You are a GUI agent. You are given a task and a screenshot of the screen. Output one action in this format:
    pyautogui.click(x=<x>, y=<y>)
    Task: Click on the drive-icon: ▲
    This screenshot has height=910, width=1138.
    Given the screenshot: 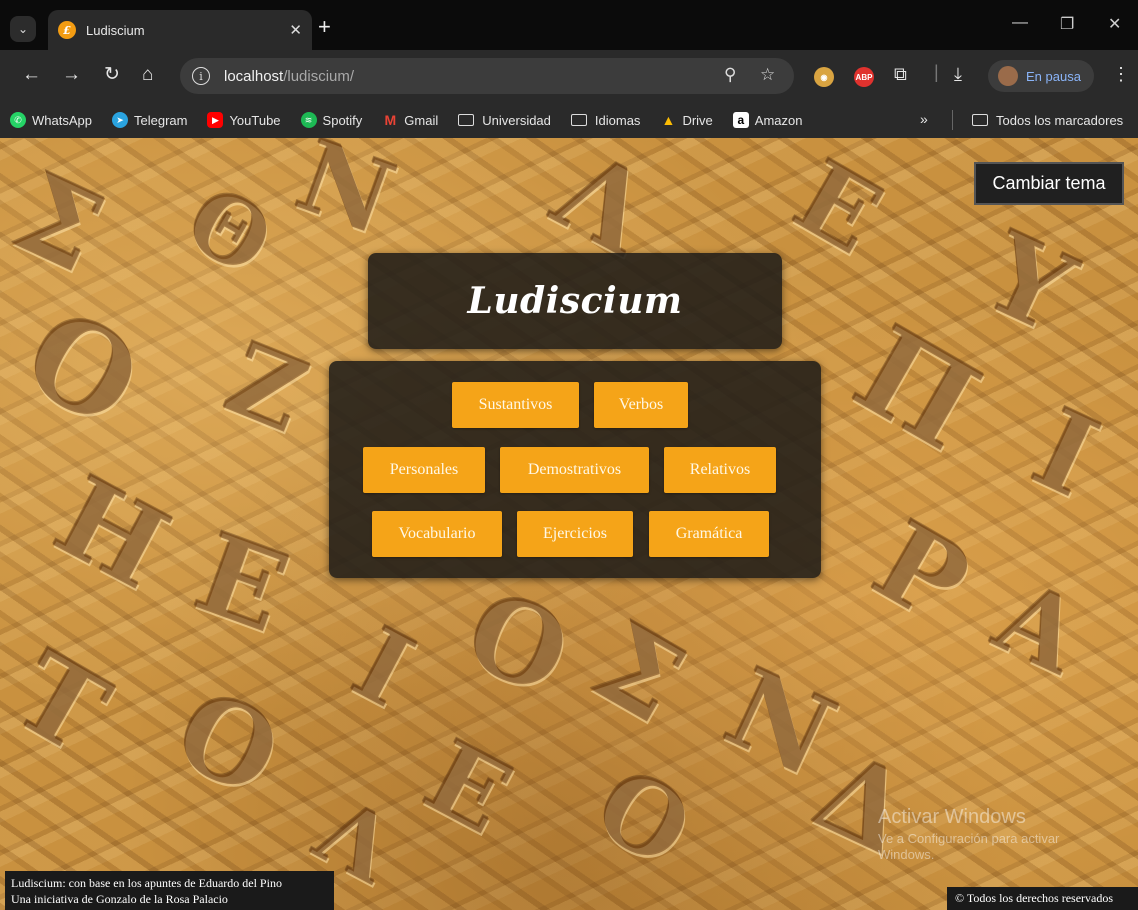 What is the action you would take?
    pyautogui.click(x=668, y=120)
    